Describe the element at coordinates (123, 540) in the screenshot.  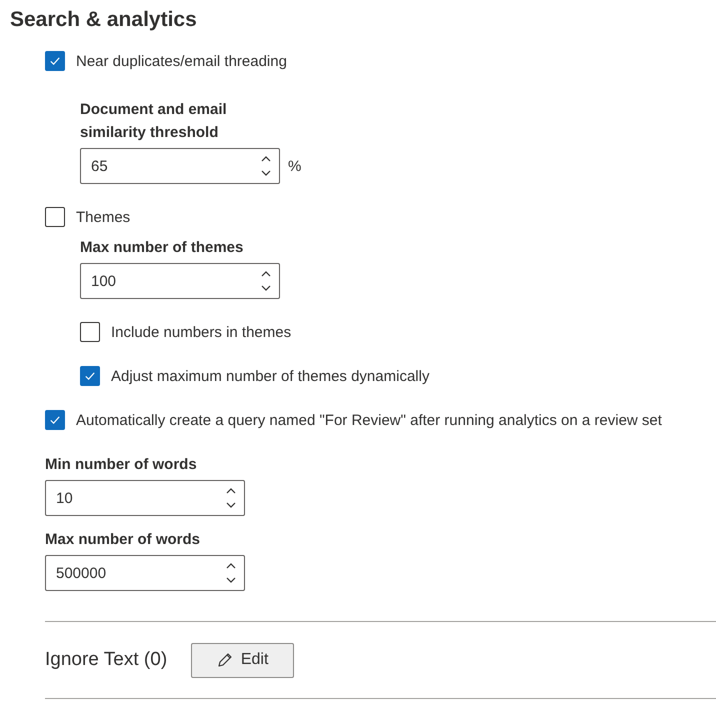
I see `field-label: Max number of words` at that location.